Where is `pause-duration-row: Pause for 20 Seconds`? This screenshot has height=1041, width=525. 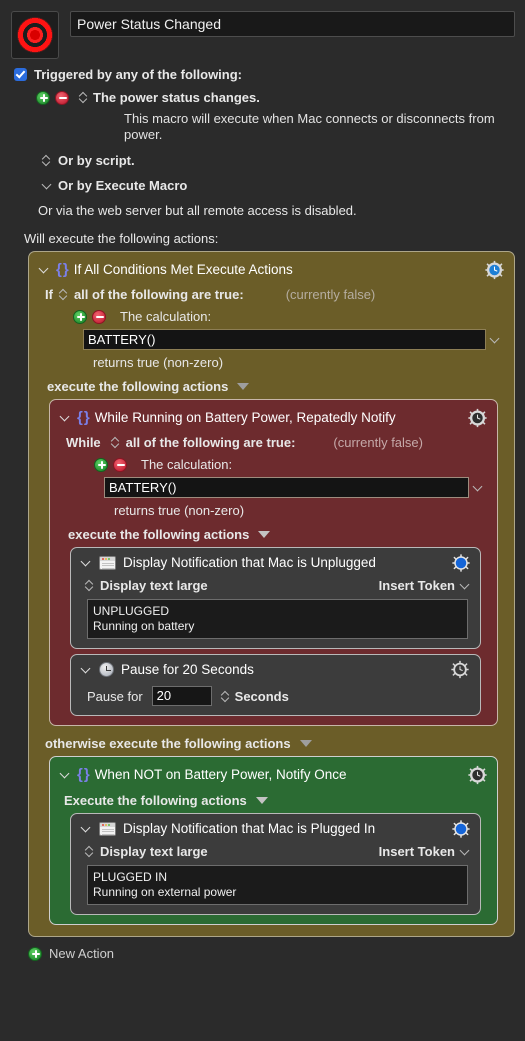
pause-duration-row: Pause for 20 Seconds is located at coordinates (275, 696).